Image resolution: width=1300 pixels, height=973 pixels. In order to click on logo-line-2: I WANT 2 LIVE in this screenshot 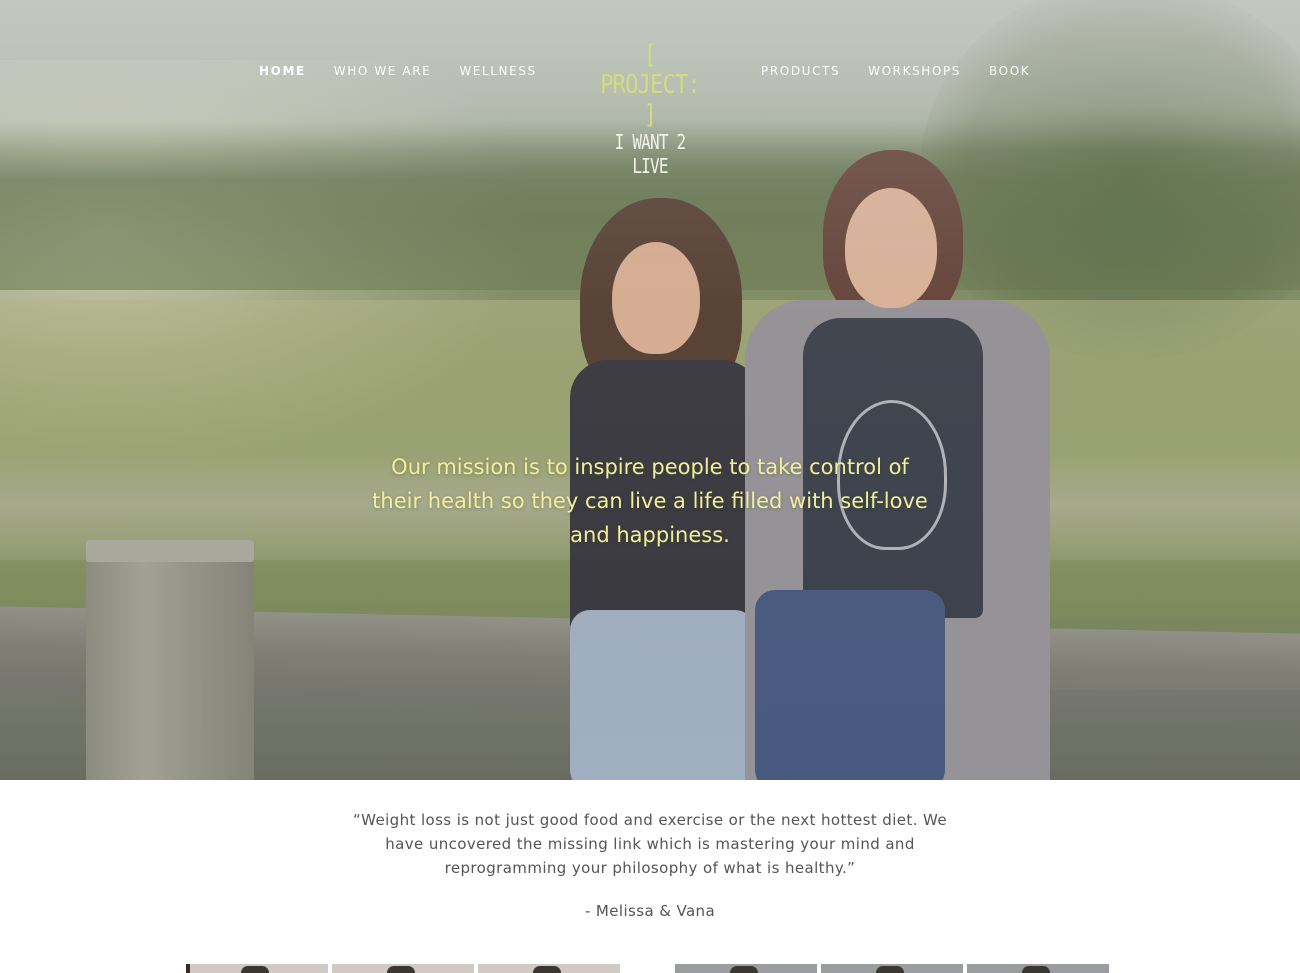, I will do `click(650, 154)`.